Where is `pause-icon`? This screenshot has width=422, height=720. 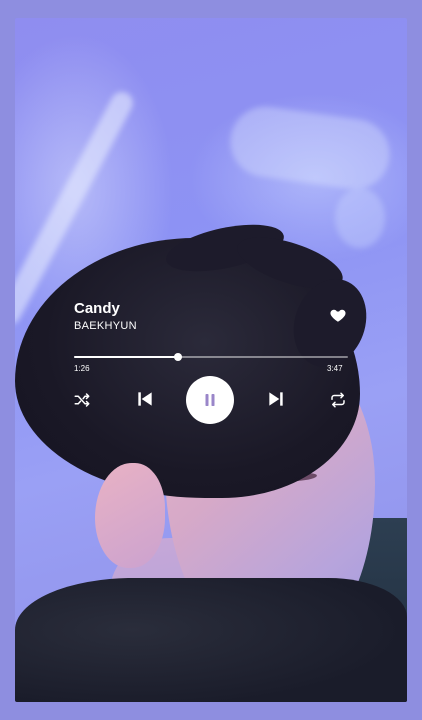 pause-icon is located at coordinates (210, 400).